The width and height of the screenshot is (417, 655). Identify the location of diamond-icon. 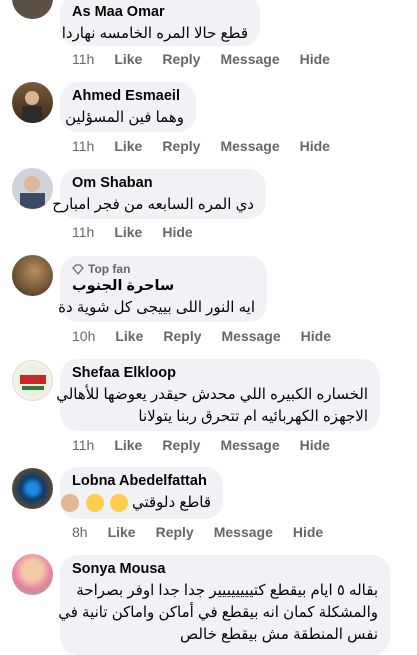
(78, 269).